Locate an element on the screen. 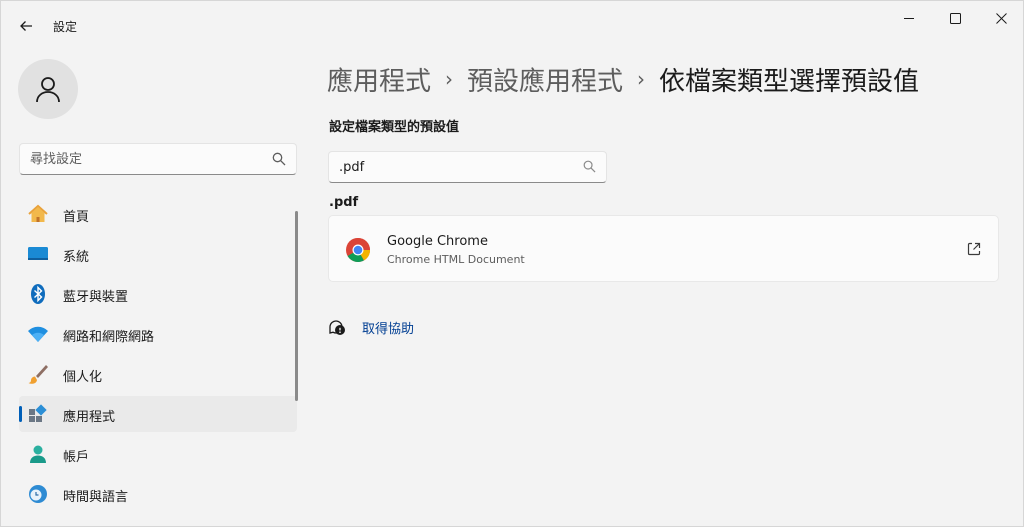 The width and height of the screenshot is (1024, 527). back-arrow-icon is located at coordinates (26, 26).